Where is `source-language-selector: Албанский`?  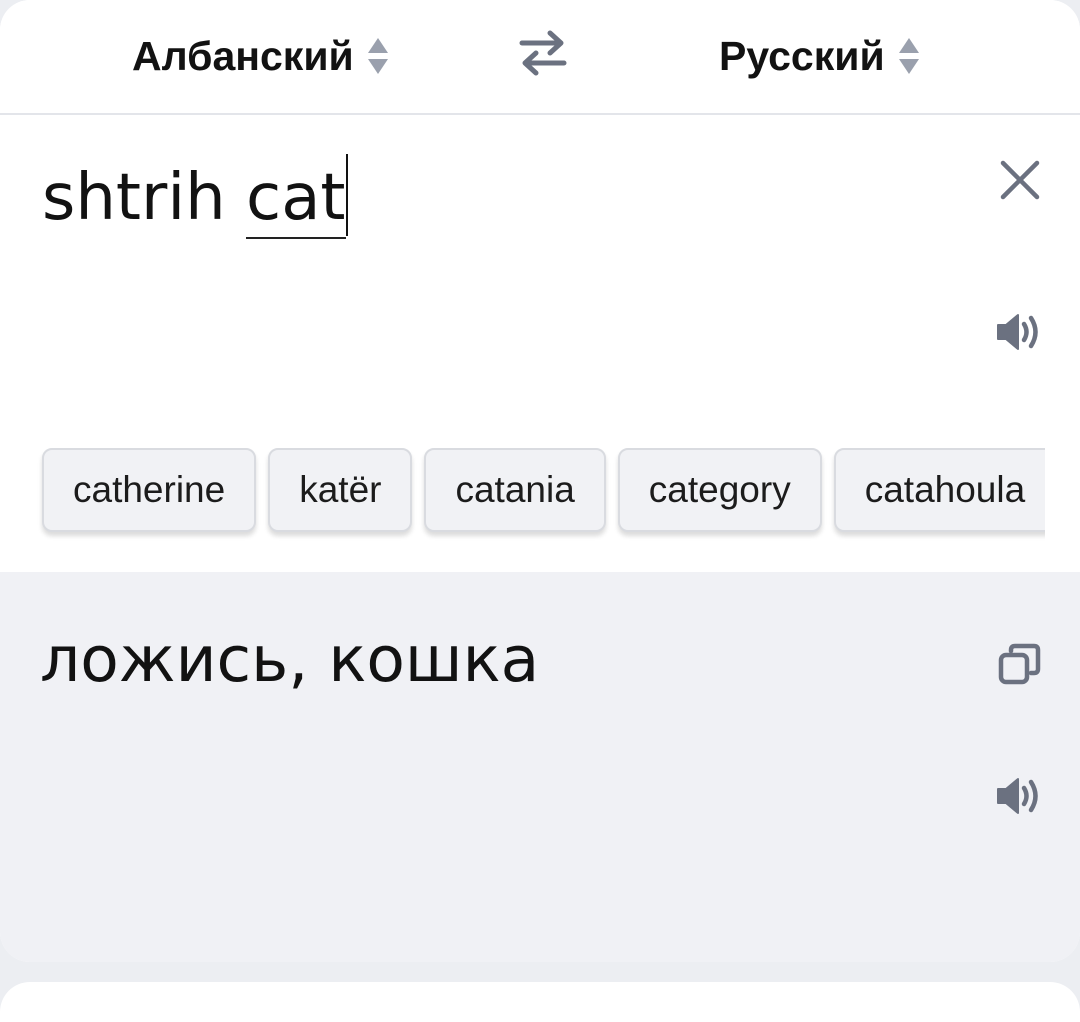
source-language-selector: Албанский is located at coordinates (261, 56).